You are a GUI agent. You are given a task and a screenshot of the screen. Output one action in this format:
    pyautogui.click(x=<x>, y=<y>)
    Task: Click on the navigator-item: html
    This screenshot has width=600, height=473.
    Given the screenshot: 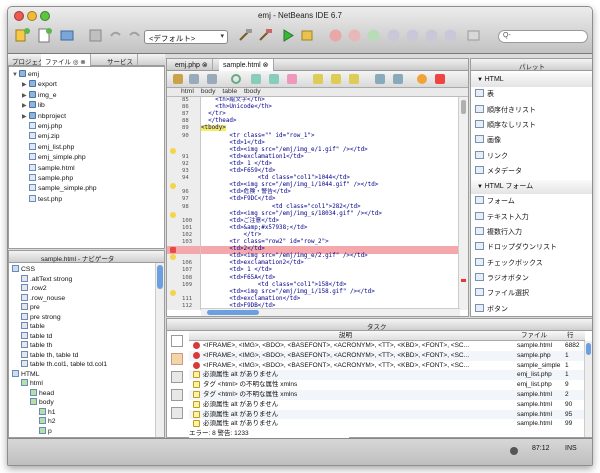 What is the action you would take?
    pyautogui.click(x=32, y=383)
    